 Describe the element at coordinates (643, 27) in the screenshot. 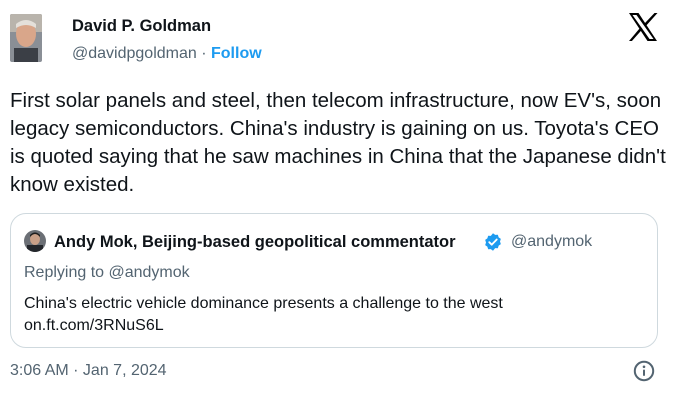

I see `x-logo-icon` at that location.